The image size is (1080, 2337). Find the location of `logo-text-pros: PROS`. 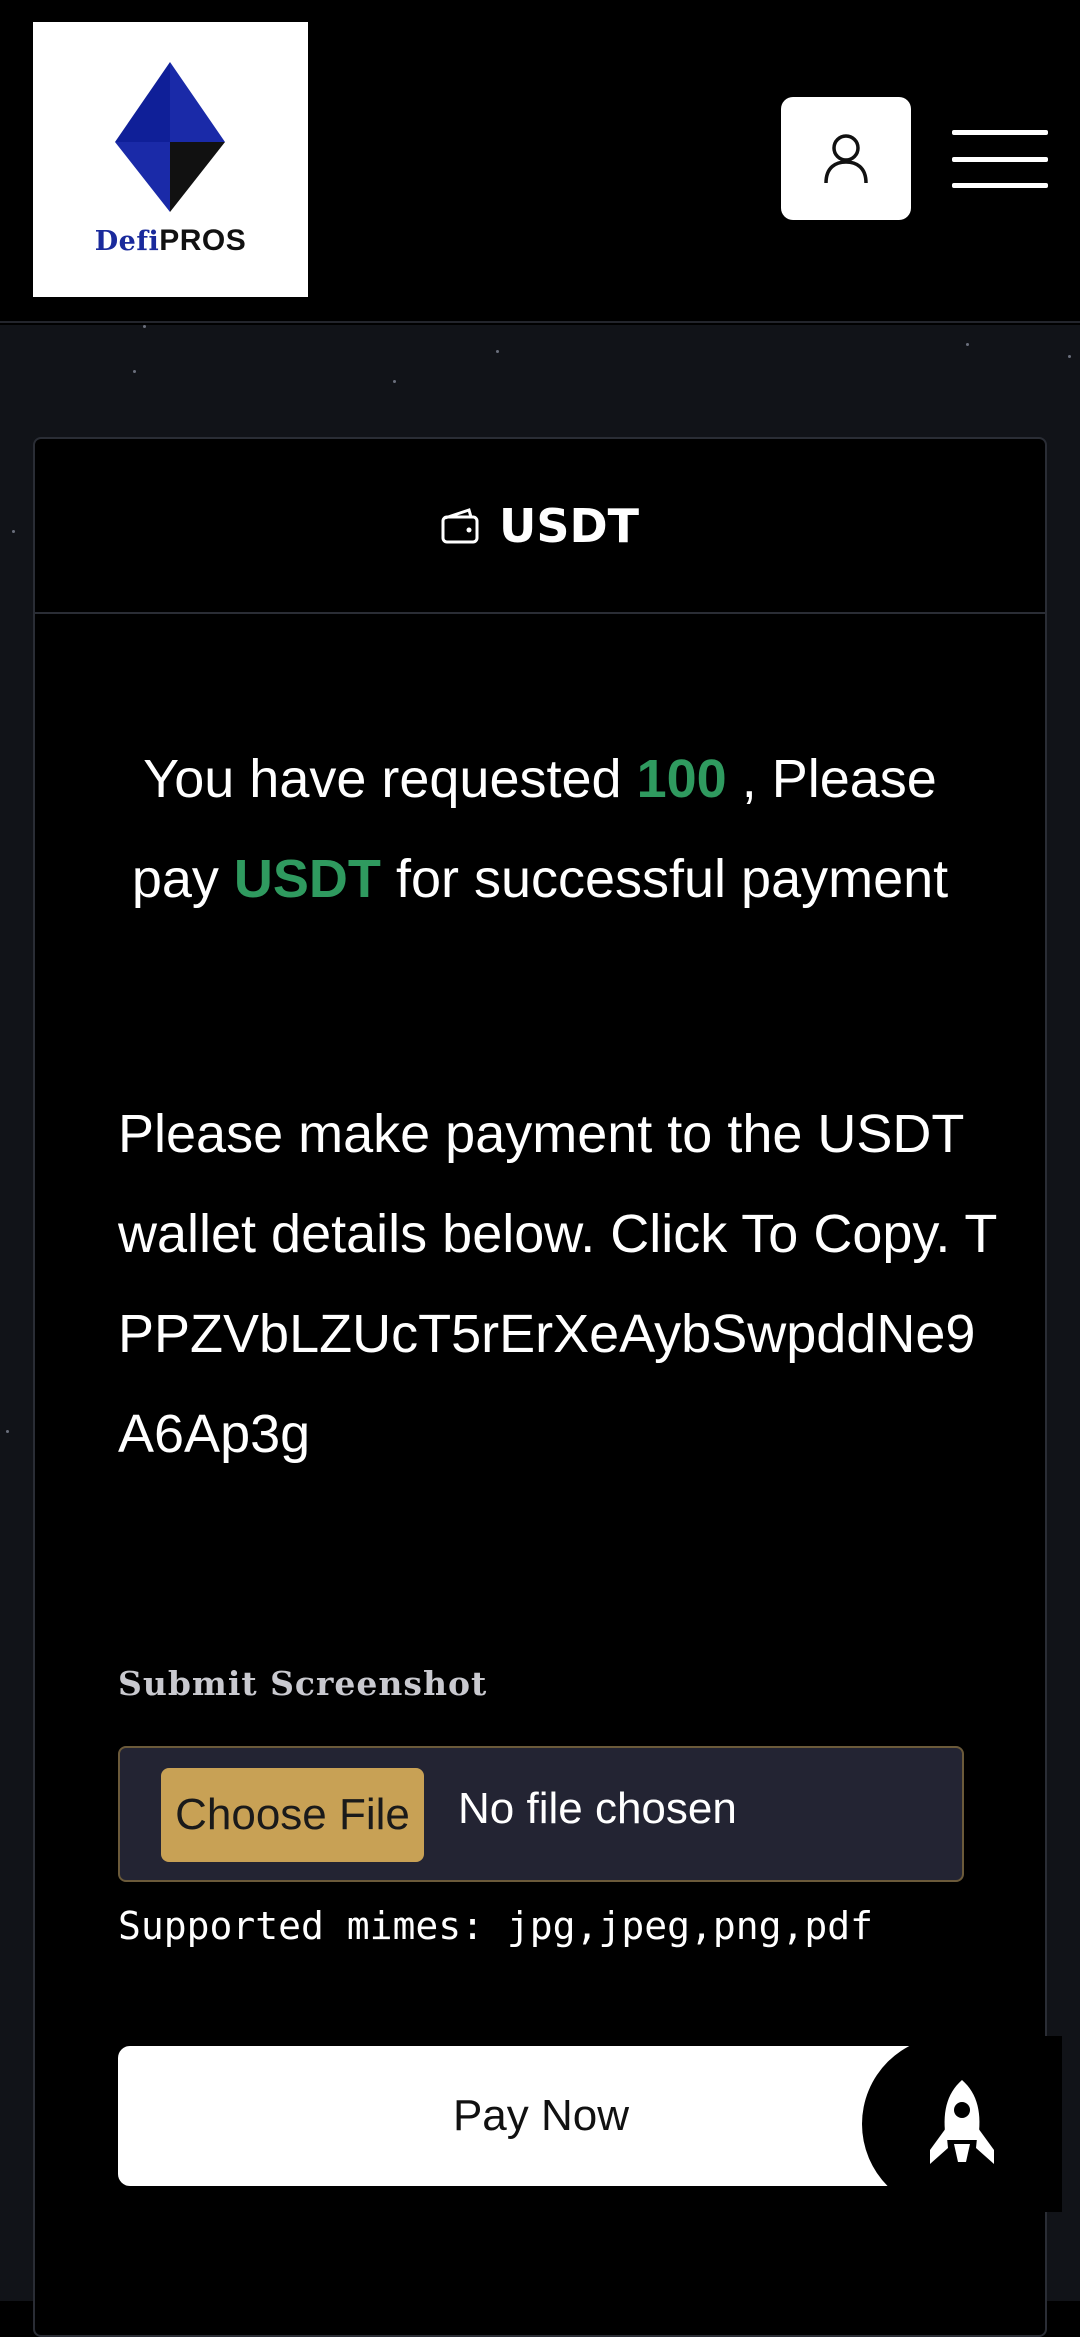

logo-text-pros: PROS is located at coordinates (203, 240).